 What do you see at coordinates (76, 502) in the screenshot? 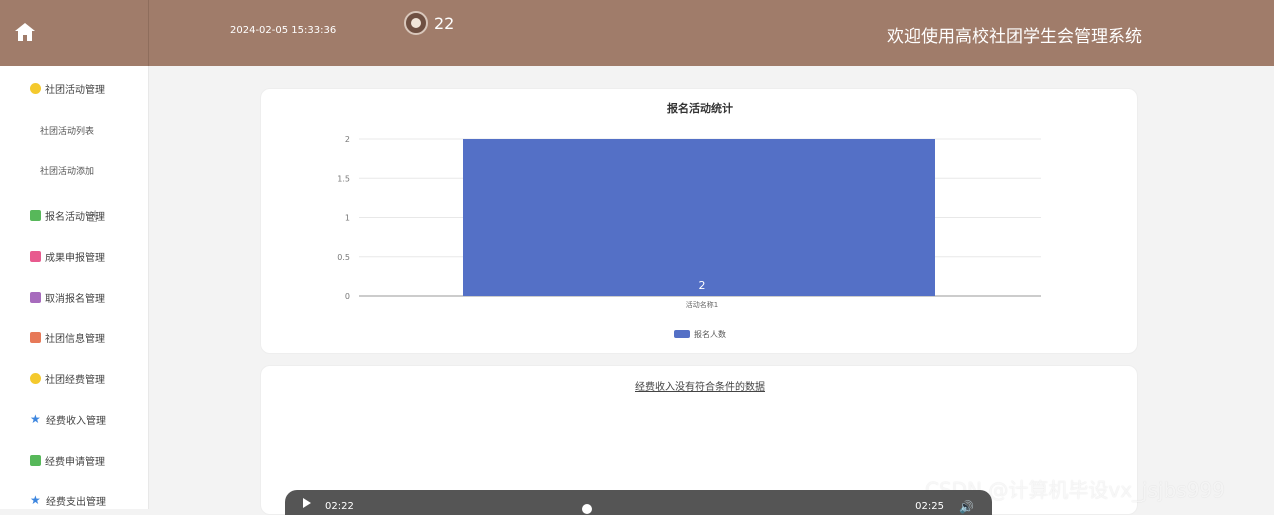
I see `sidebar-item-label: 经费支出管理` at bounding box center [76, 502].